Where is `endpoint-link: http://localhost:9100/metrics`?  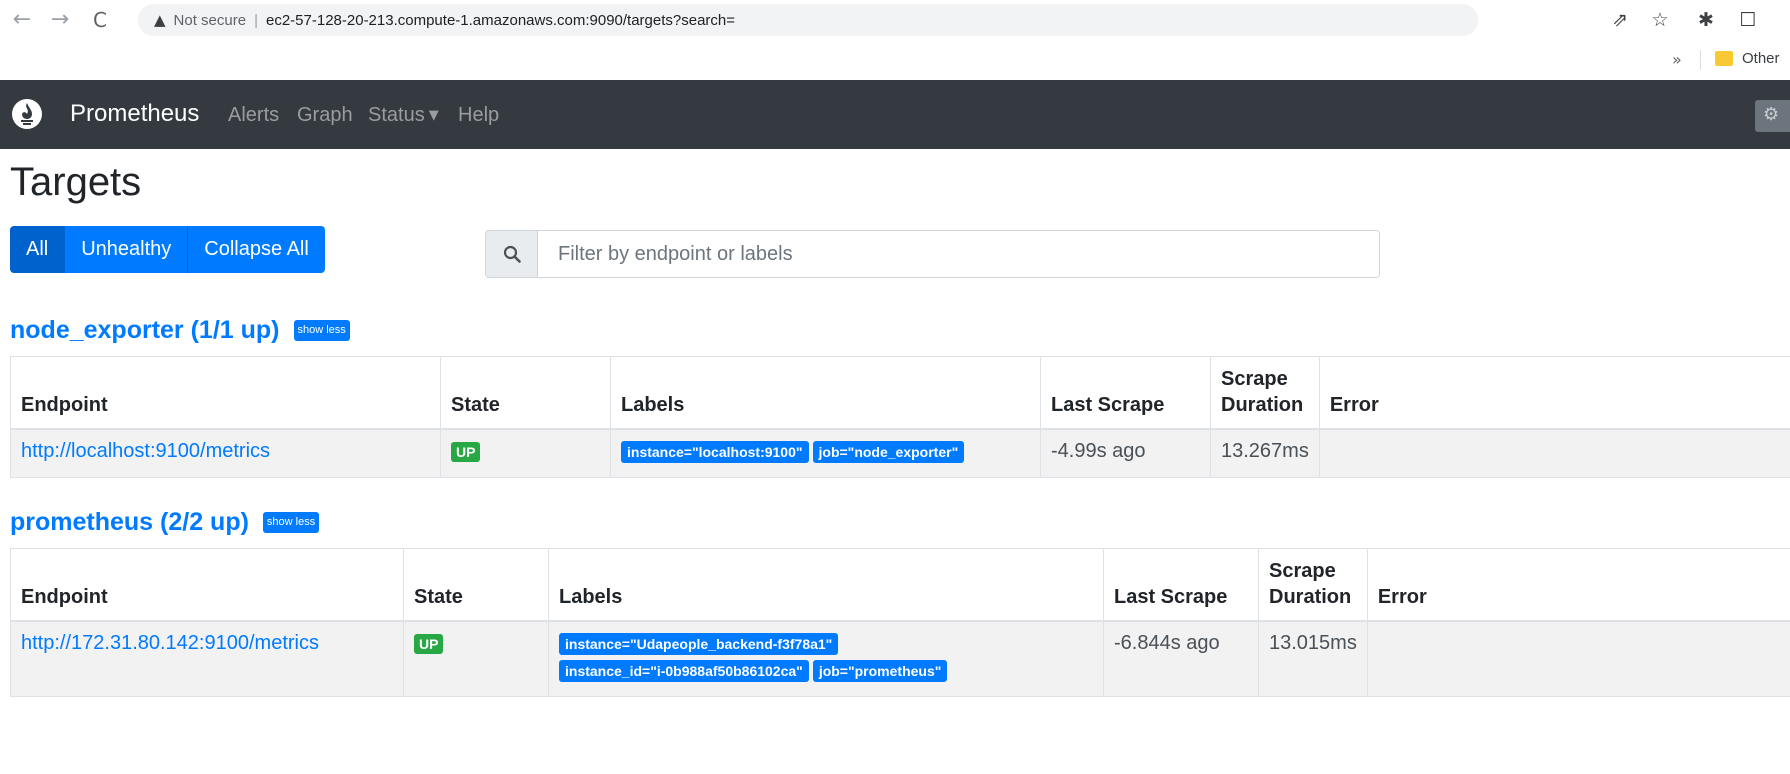 endpoint-link: http://localhost:9100/metrics is located at coordinates (145, 451).